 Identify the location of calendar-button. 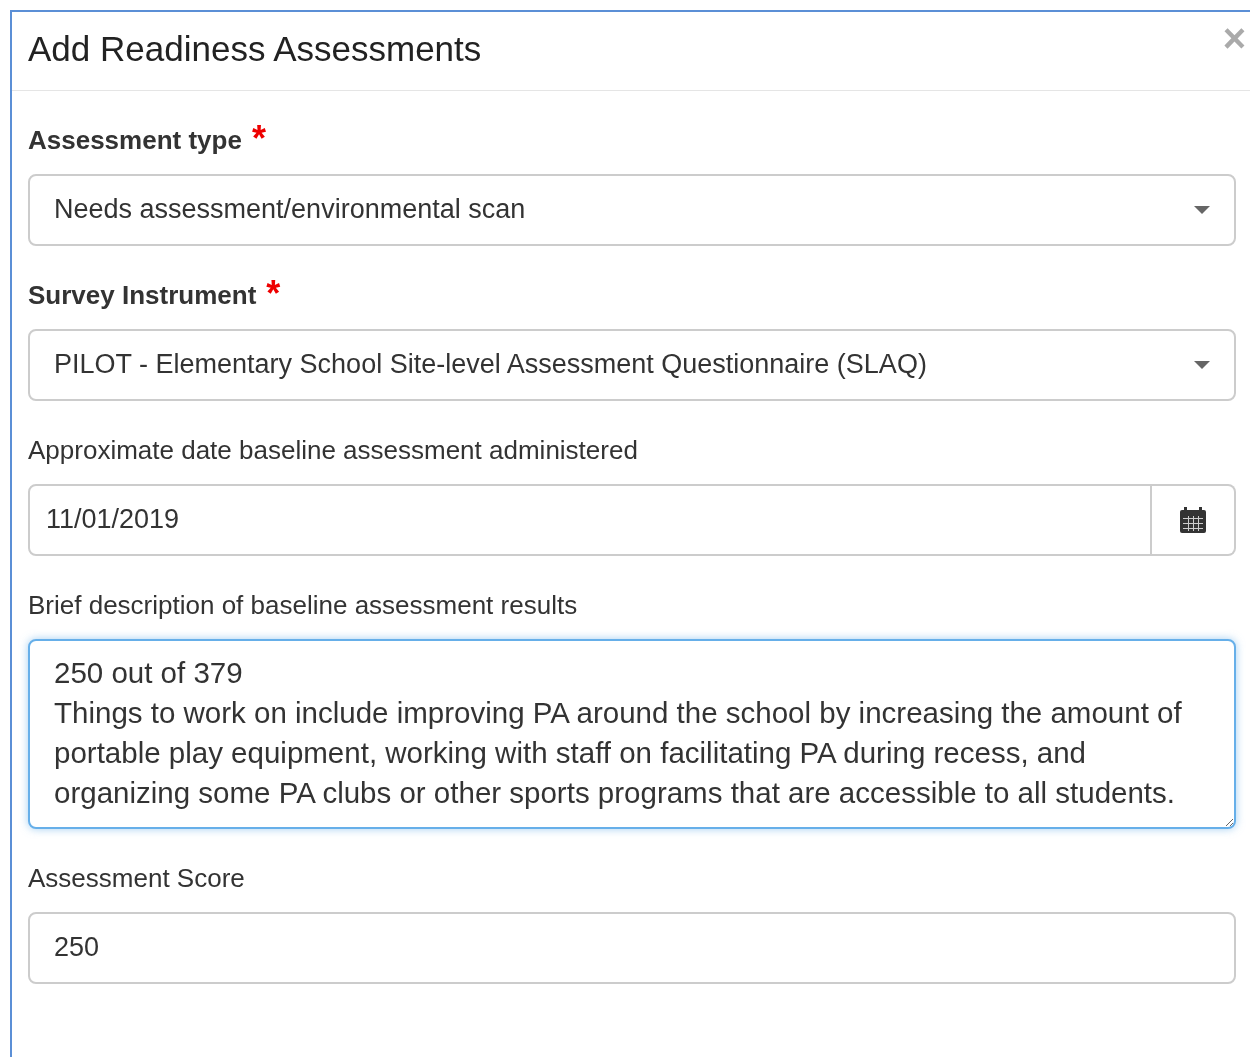
(1194, 519).